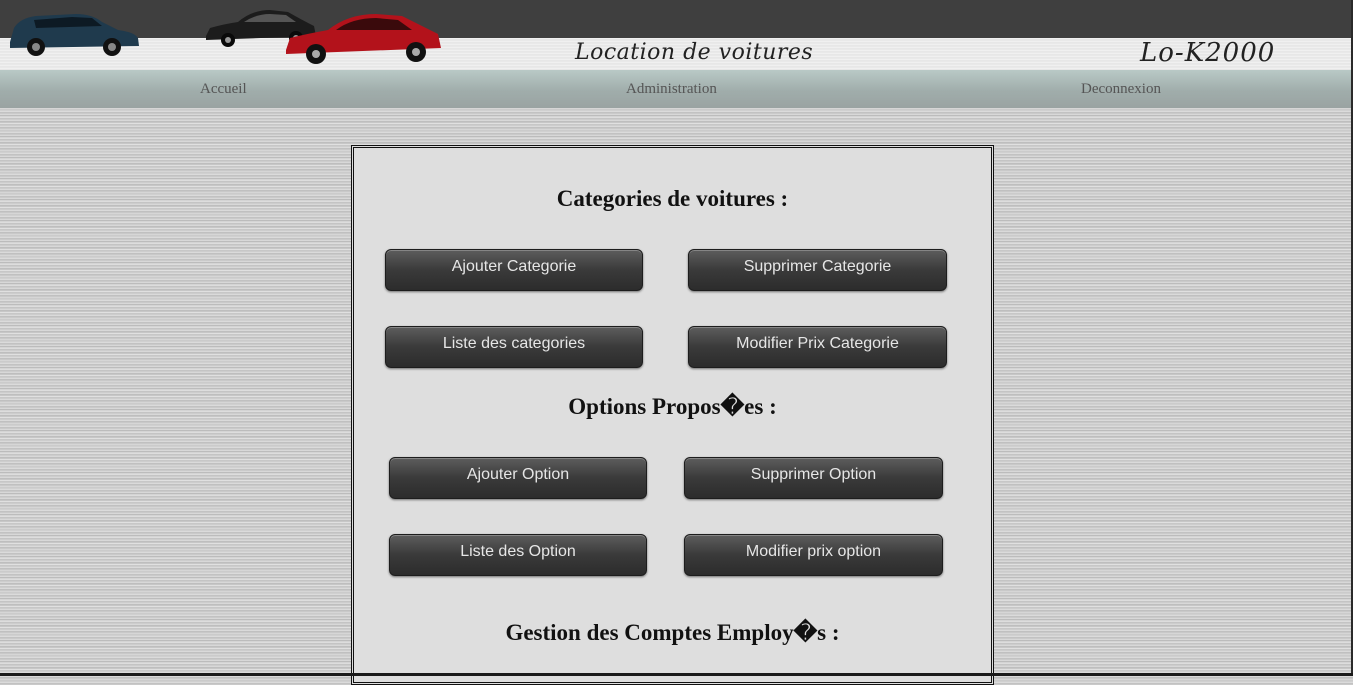 The height and width of the screenshot is (685, 1353). Describe the element at coordinates (817, 347) in the screenshot. I see `edit-category-price-button: Modifier Prix Categorie` at that location.